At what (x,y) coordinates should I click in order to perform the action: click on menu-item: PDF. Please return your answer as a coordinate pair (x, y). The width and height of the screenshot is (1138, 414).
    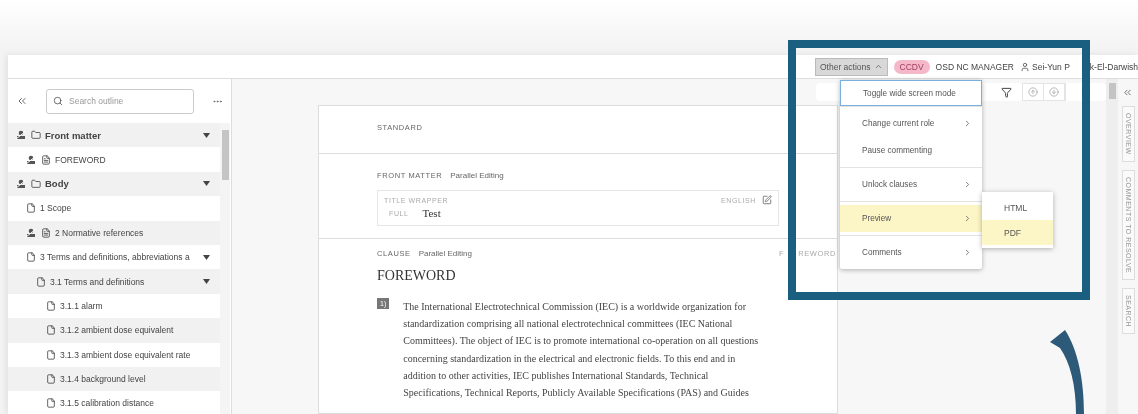
    Looking at the image, I should click on (1017, 232).